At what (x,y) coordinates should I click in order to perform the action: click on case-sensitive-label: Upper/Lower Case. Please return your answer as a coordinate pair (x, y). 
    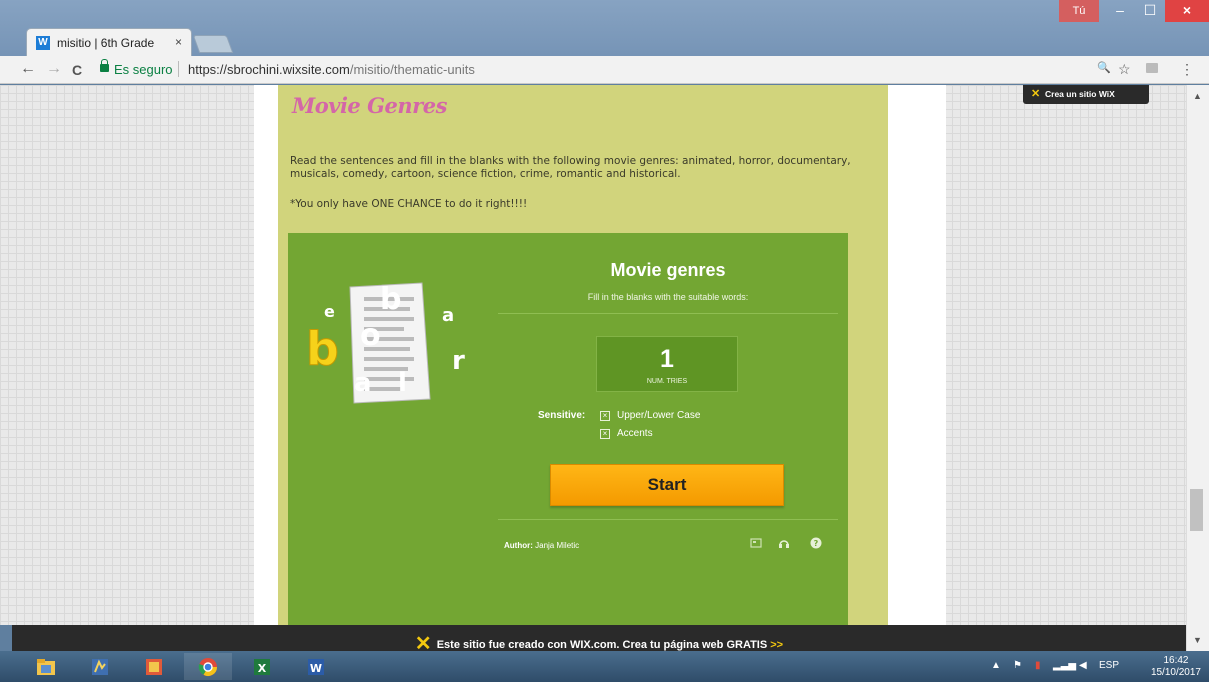
    Looking at the image, I should click on (659, 415).